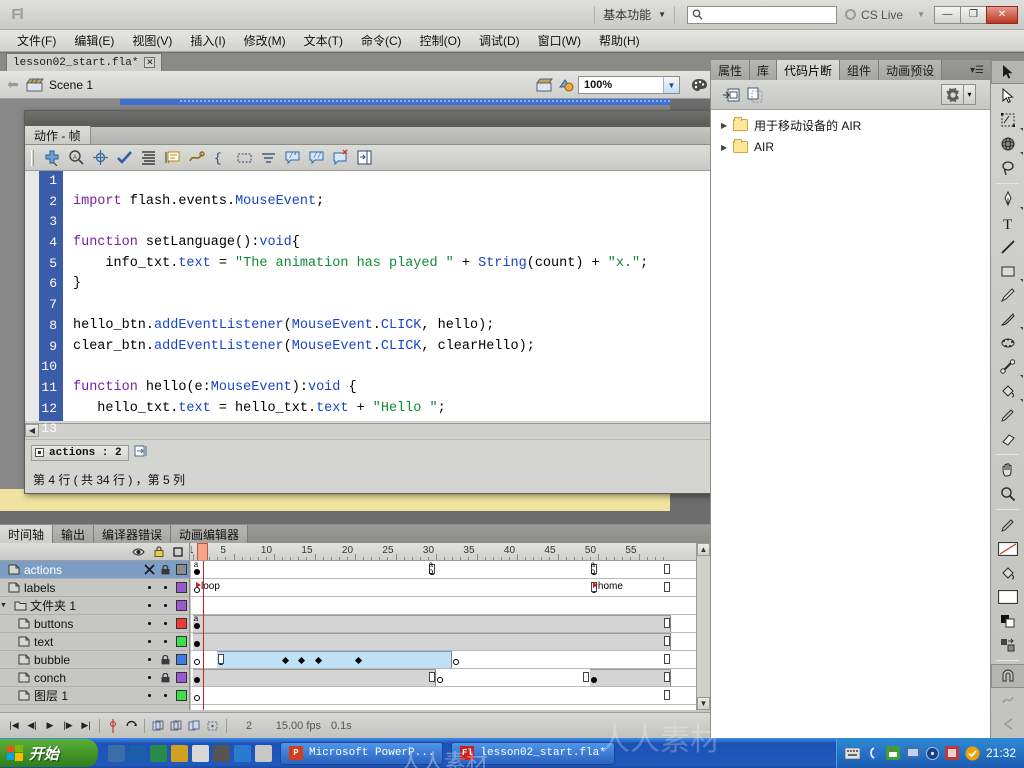  Describe the element at coordinates (179, 753) in the screenshot. I see `explorer-icon` at that location.